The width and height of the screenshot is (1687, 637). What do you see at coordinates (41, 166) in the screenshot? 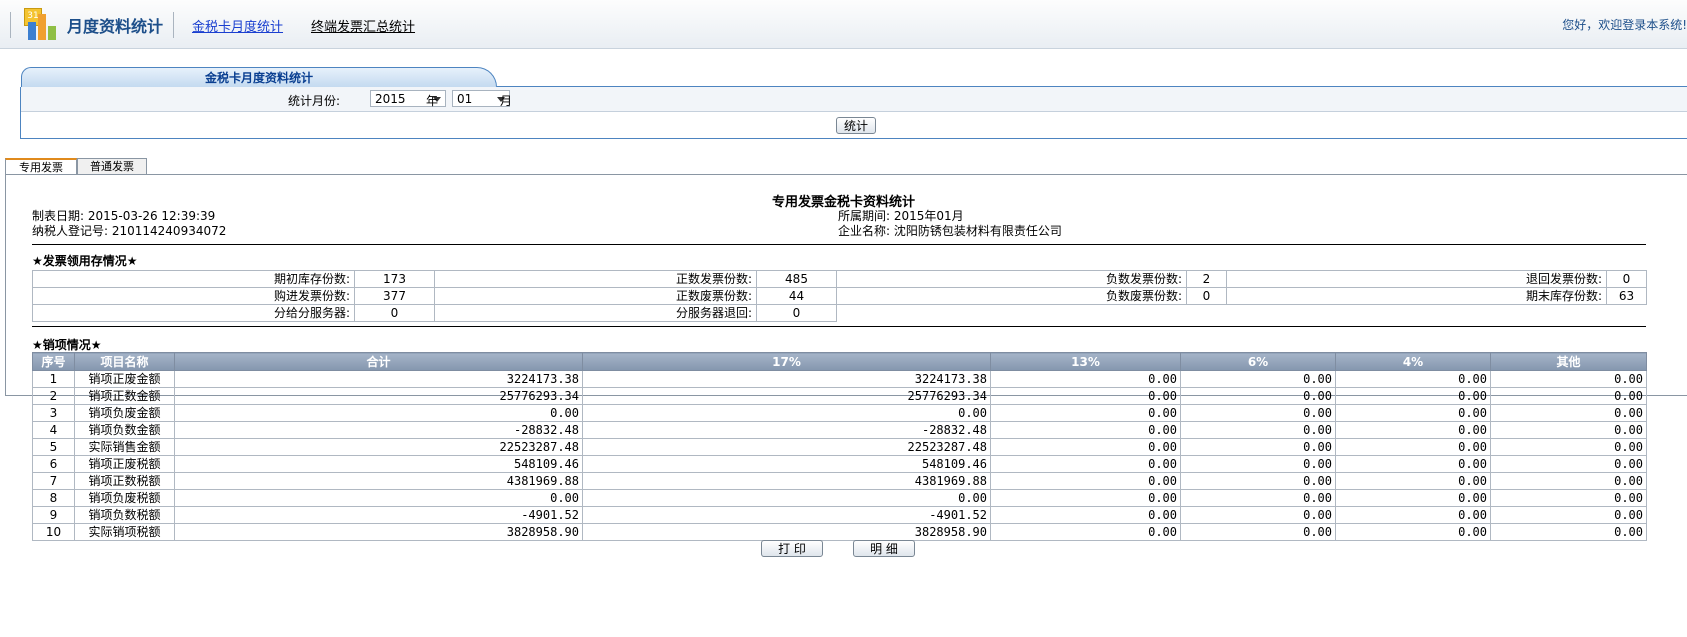
I see `tab-special-invoice: 专用发票` at bounding box center [41, 166].